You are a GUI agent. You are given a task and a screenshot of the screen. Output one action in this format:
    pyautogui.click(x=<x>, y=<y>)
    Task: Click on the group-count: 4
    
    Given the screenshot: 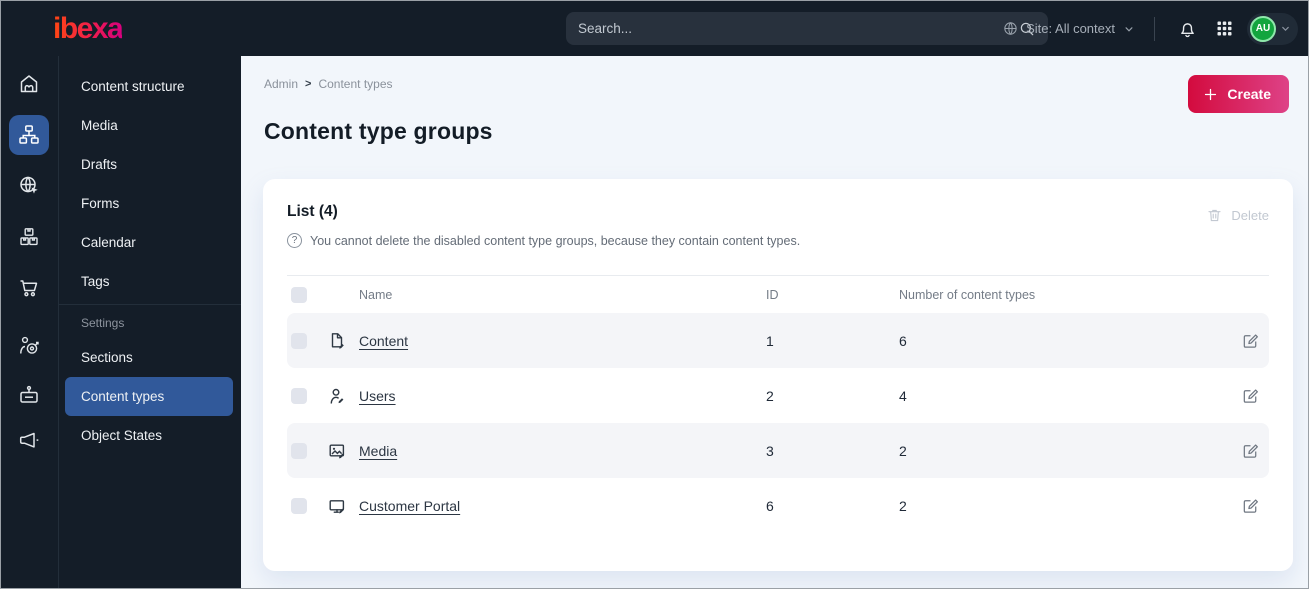 What is the action you would take?
    pyautogui.click(x=903, y=395)
    